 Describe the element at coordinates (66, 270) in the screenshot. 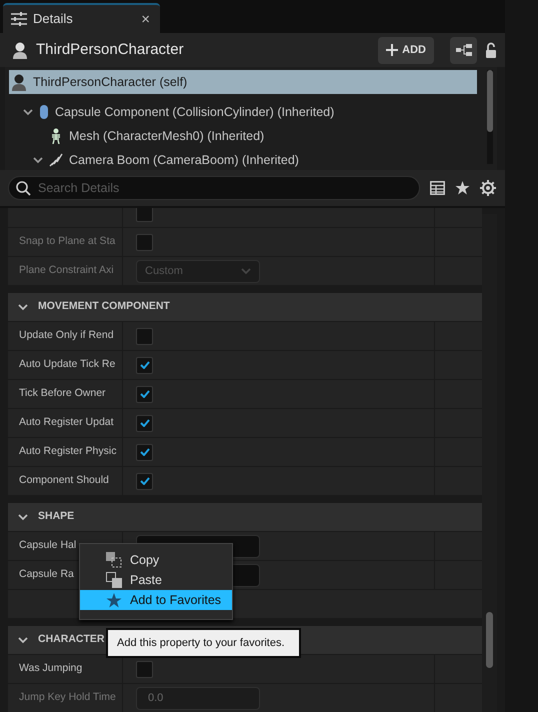

I see `property-label: Plane Constraint Axi` at that location.